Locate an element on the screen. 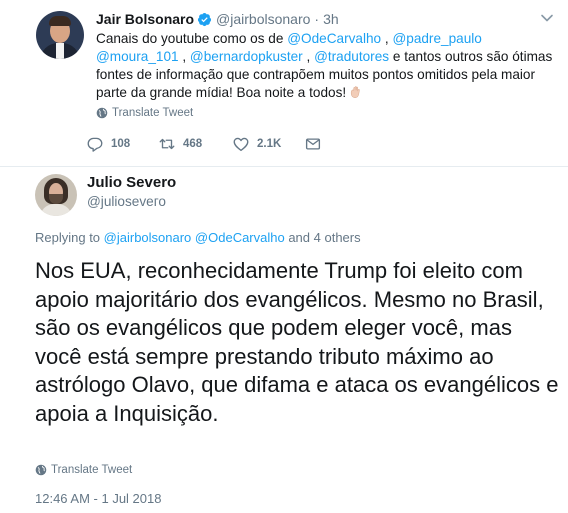 Image resolution: width=568 pixels, height=513 pixels. replying-others-link: and 4 others is located at coordinates (322, 237).